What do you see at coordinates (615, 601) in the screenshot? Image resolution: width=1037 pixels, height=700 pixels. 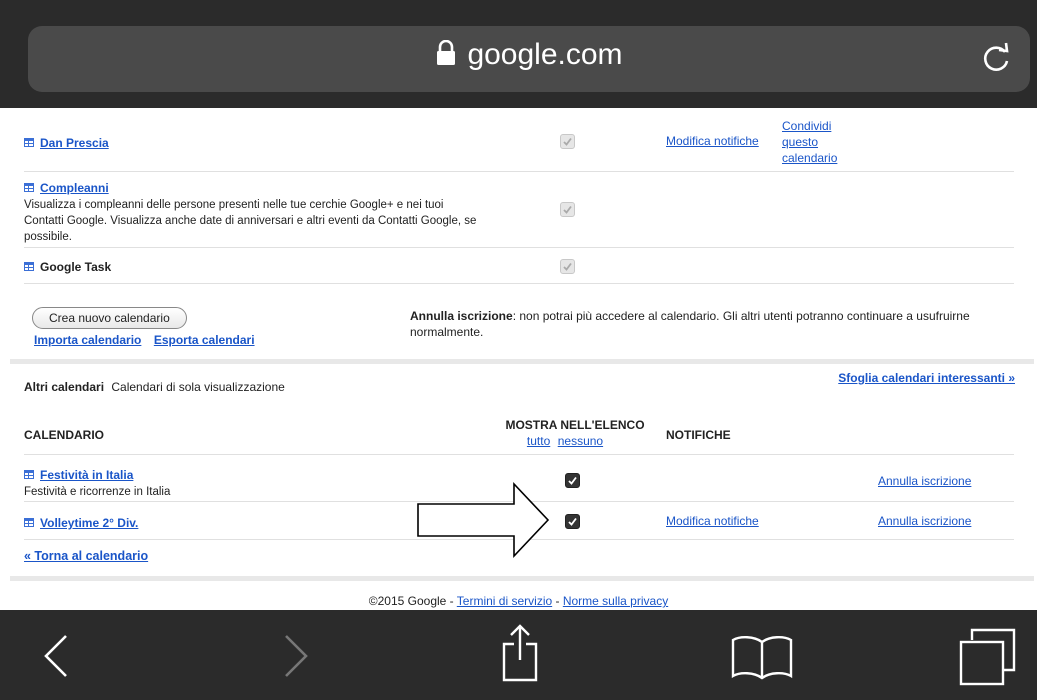 I see `privacy-link: Norme sulla privacy` at bounding box center [615, 601].